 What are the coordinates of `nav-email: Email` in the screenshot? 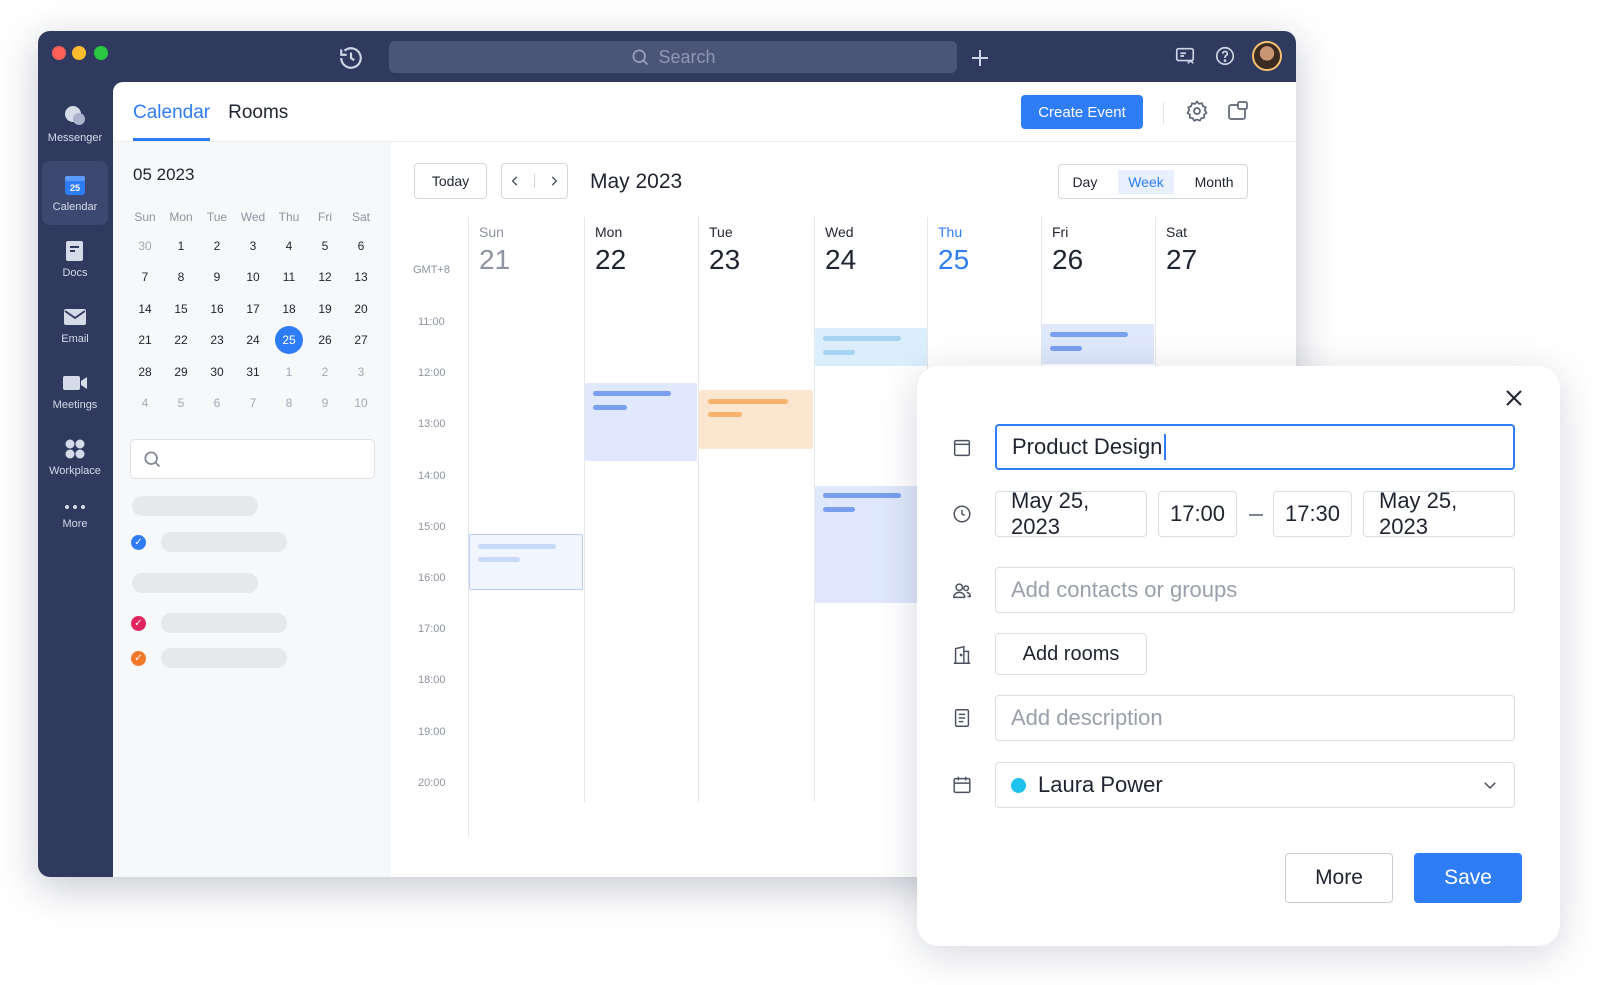 It's located at (75, 325).